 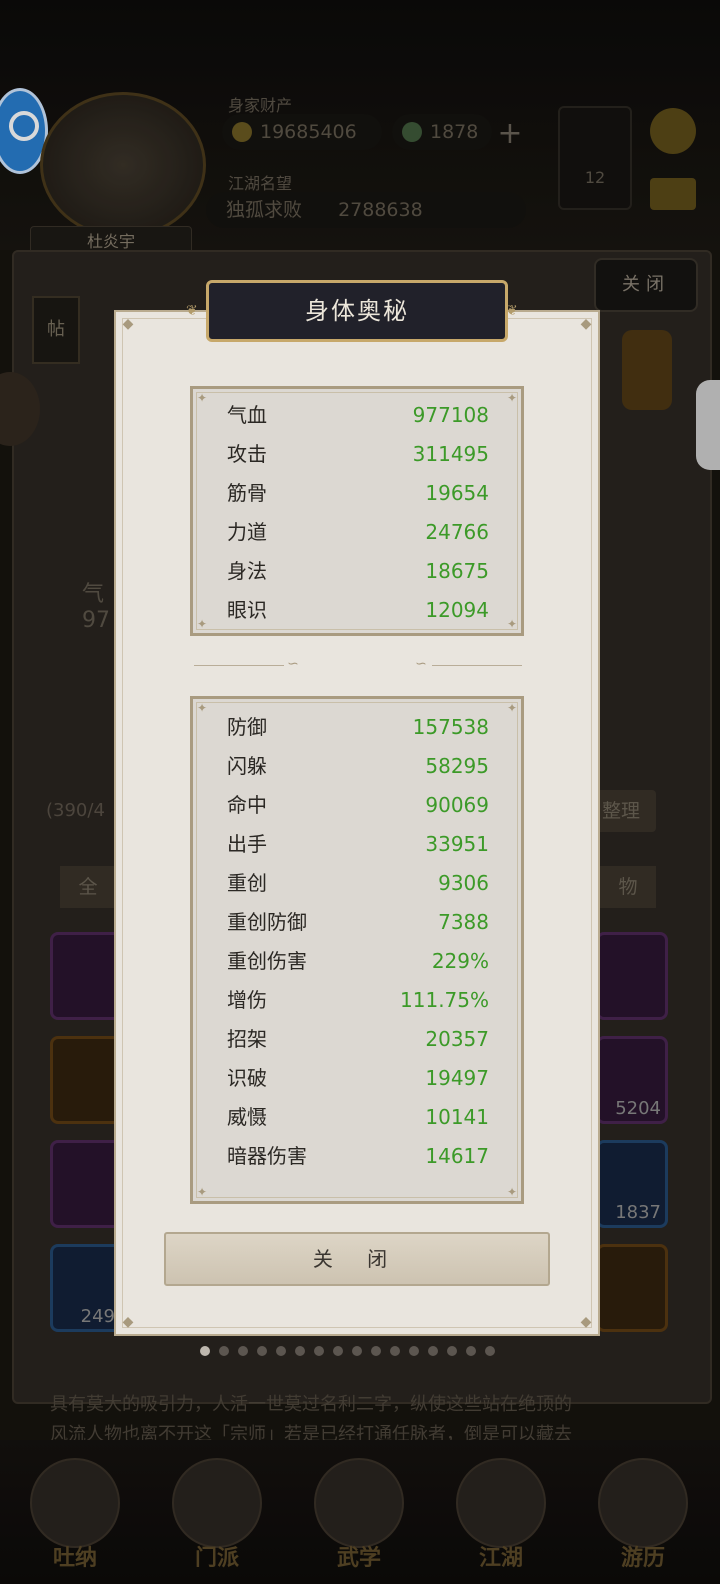 I want to click on stat-row: 命中 90069, so click(x=358, y=805).